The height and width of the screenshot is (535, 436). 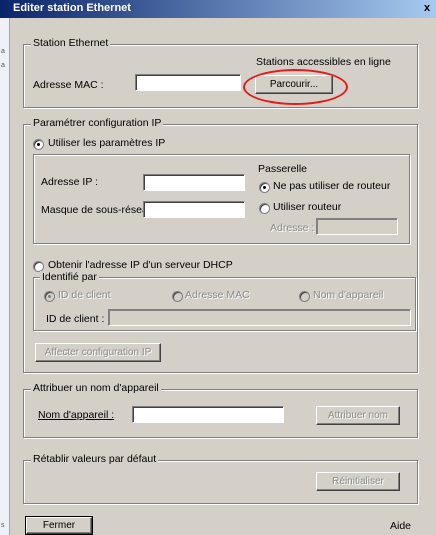 What do you see at coordinates (358, 415) in the screenshot?
I see `assign-name-button: Attribuer nom` at bounding box center [358, 415].